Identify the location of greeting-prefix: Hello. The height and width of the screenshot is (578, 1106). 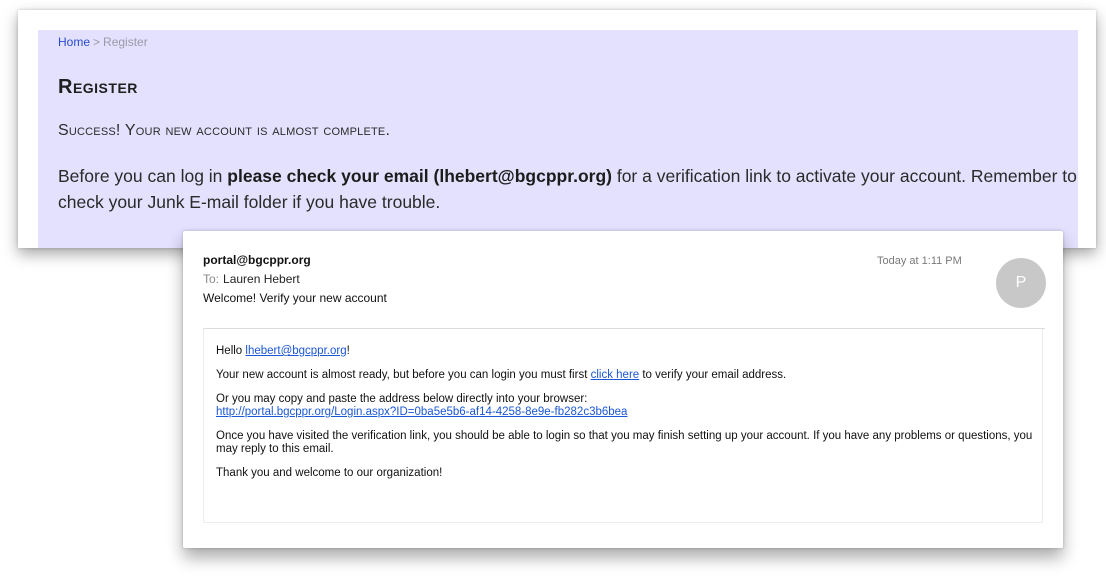
(231, 351).